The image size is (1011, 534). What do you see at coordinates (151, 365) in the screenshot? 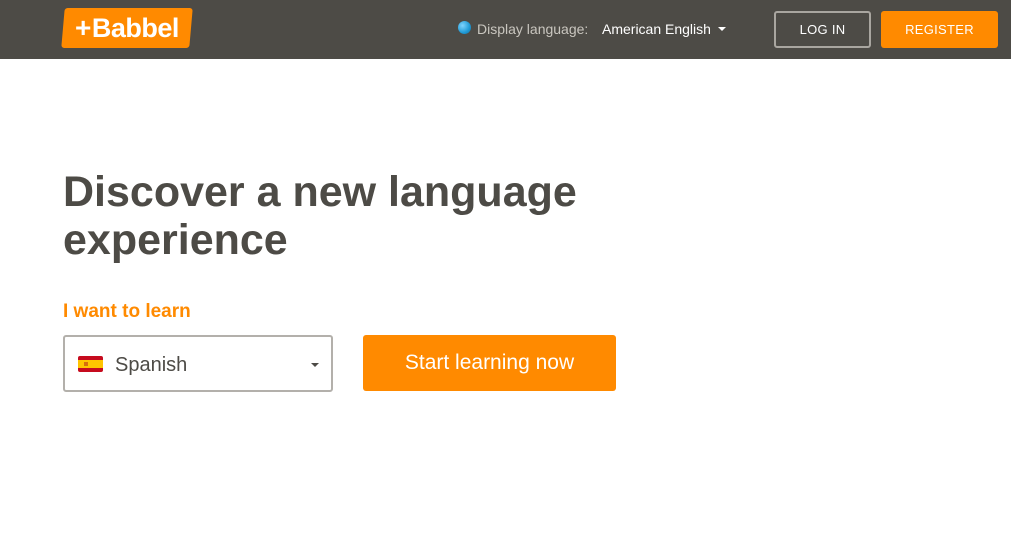
I see `selected-language-value: Spanish` at bounding box center [151, 365].